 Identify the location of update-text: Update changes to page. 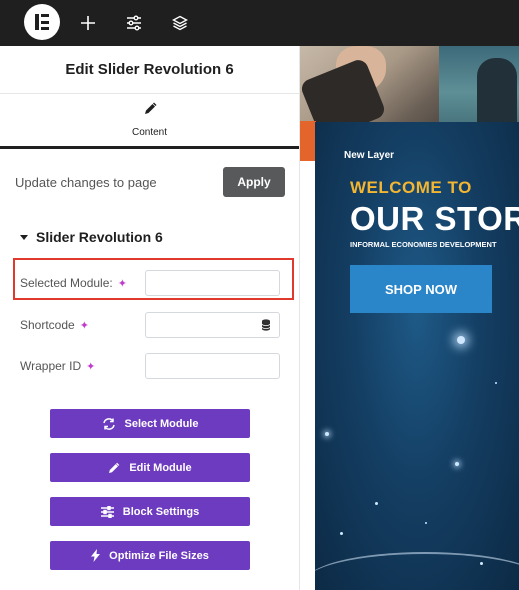
(86, 182).